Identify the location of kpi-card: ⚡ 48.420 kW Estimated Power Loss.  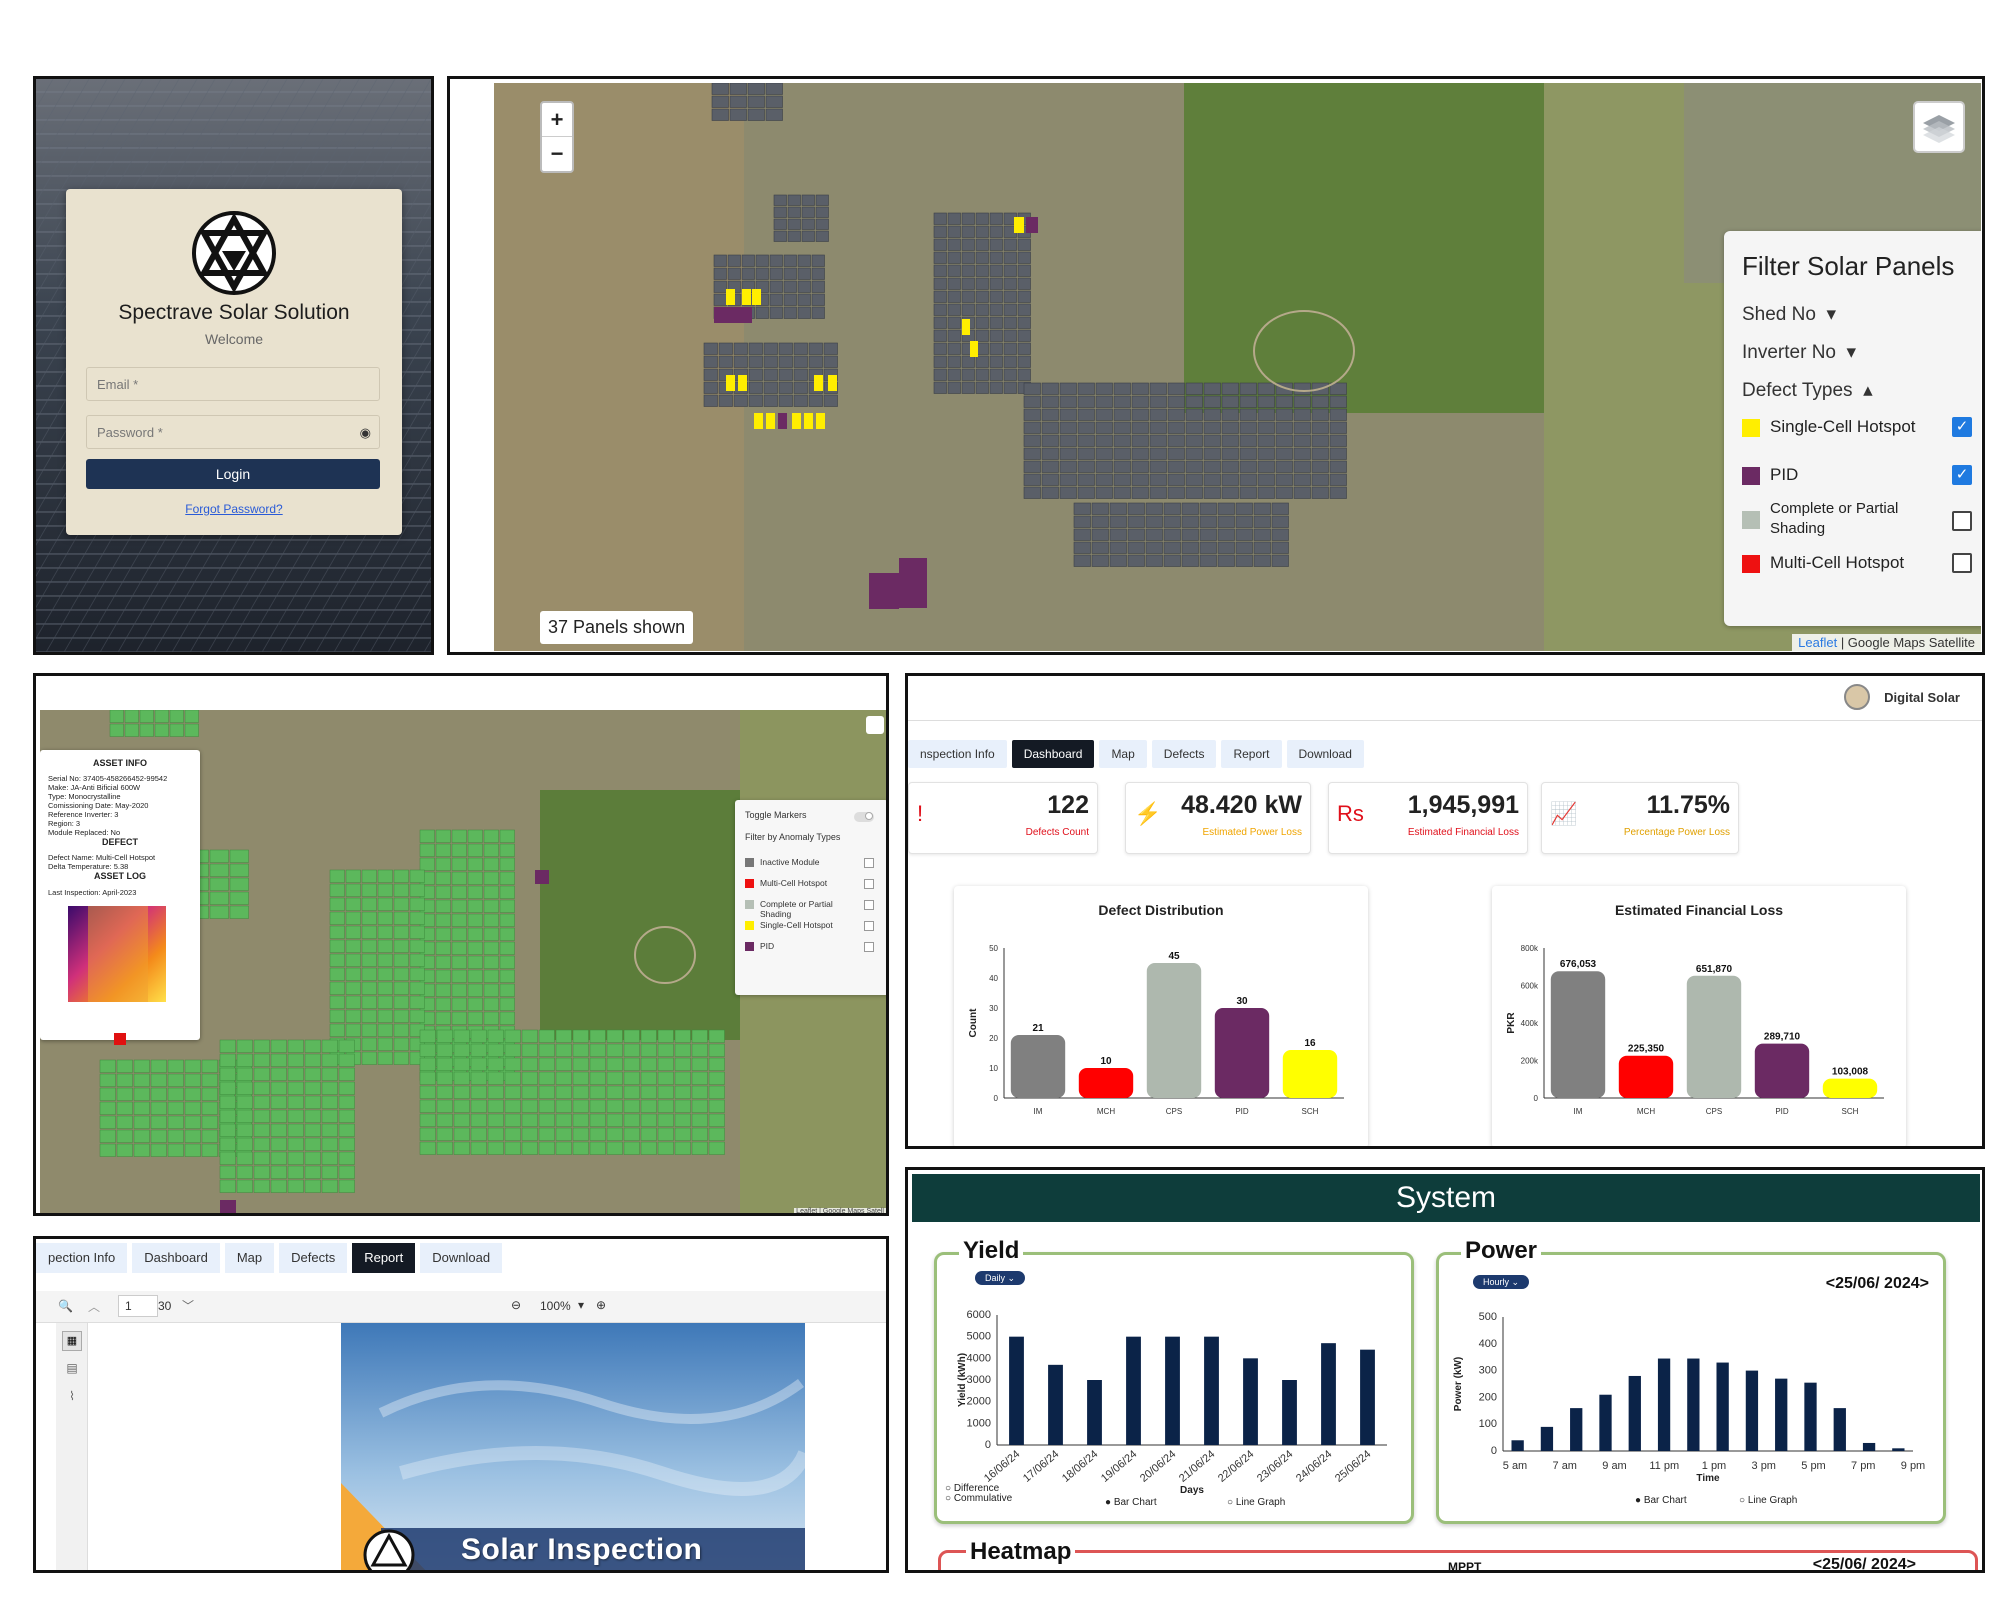
(1218, 818).